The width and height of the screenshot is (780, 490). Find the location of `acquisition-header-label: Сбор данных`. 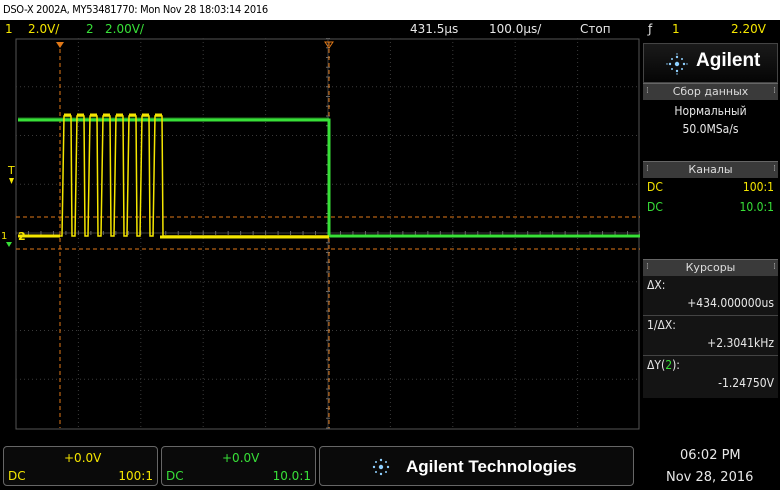

acquisition-header-label: Сбор данных is located at coordinates (710, 91).